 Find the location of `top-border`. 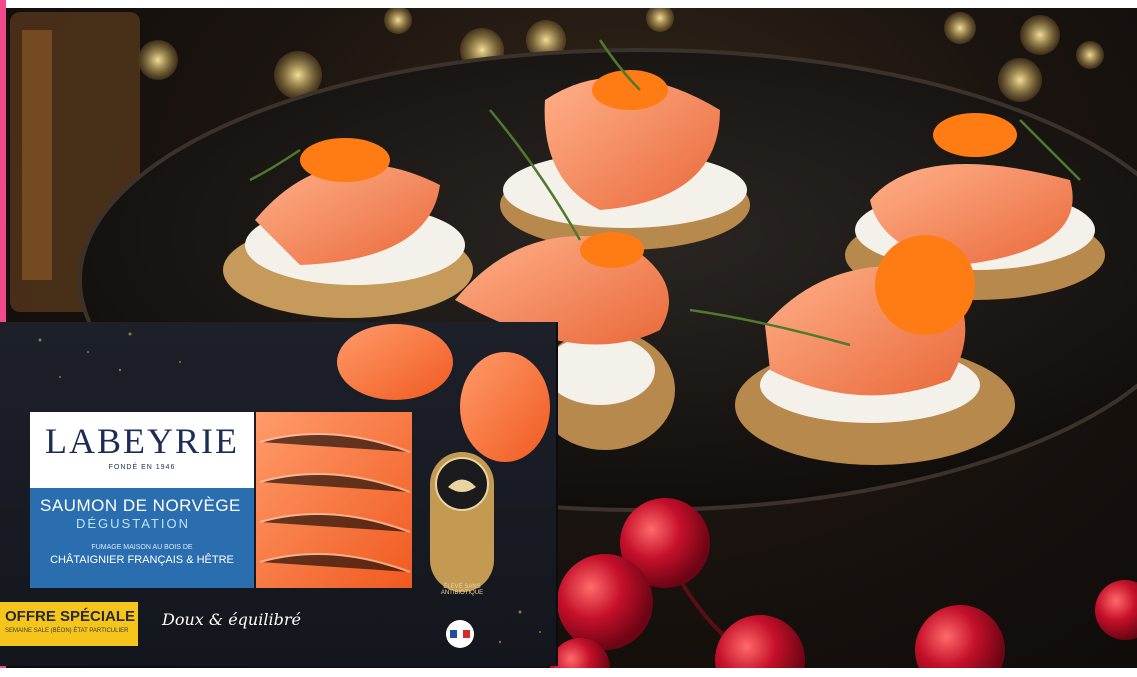

top-border is located at coordinates (571, 4).